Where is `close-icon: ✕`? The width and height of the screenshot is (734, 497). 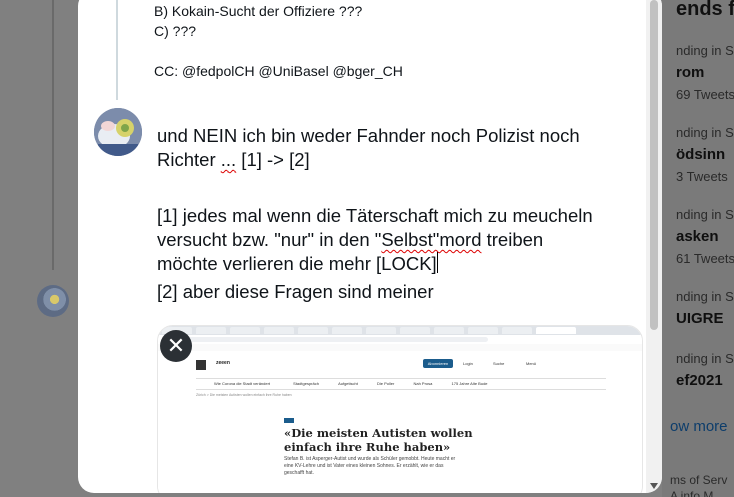 close-icon: ✕ is located at coordinates (176, 345).